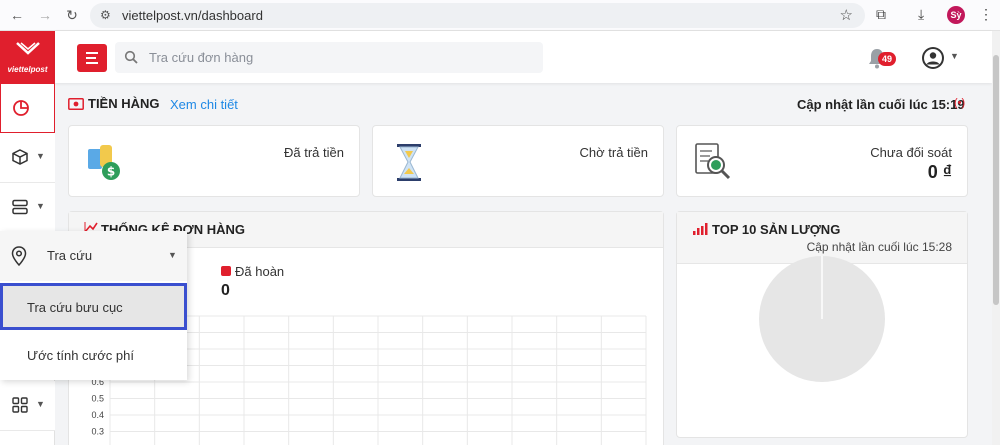 This screenshot has height=445, width=1000. Describe the element at coordinates (97, 415) in the screenshot. I see `y-tick-label: 0.4` at that location.